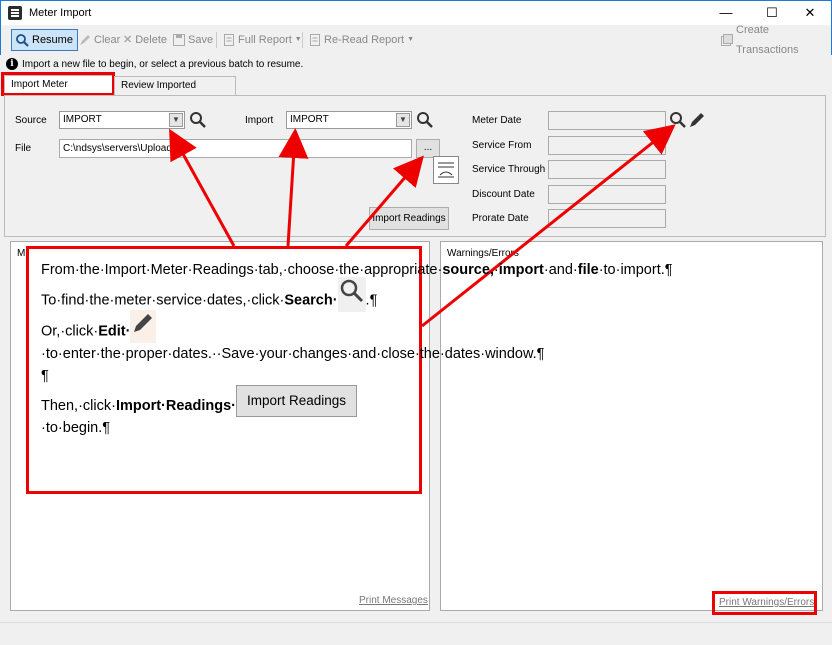  What do you see at coordinates (311, 300) in the screenshot?
I see `callout-bold: Search·` at bounding box center [311, 300].